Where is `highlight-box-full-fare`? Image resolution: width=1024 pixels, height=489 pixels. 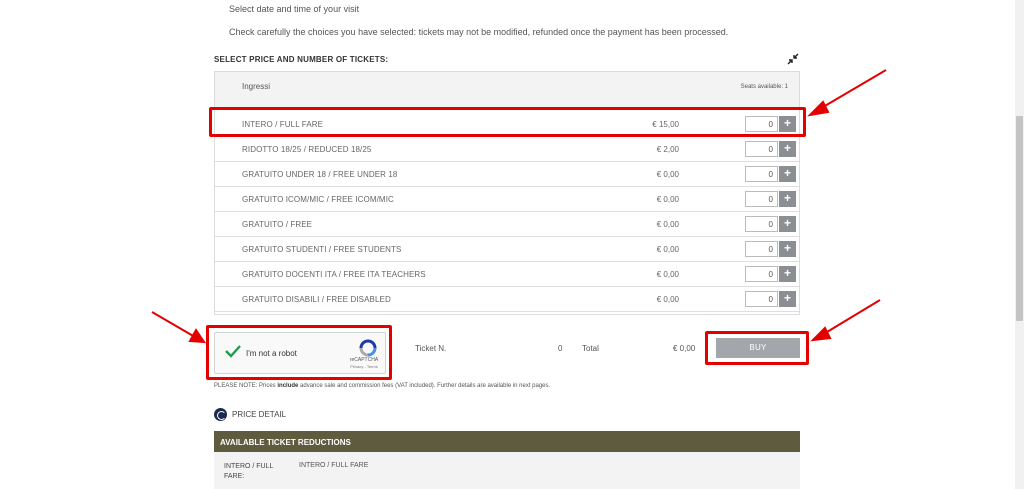
highlight-box-full-fare is located at coordinates (507, 122).